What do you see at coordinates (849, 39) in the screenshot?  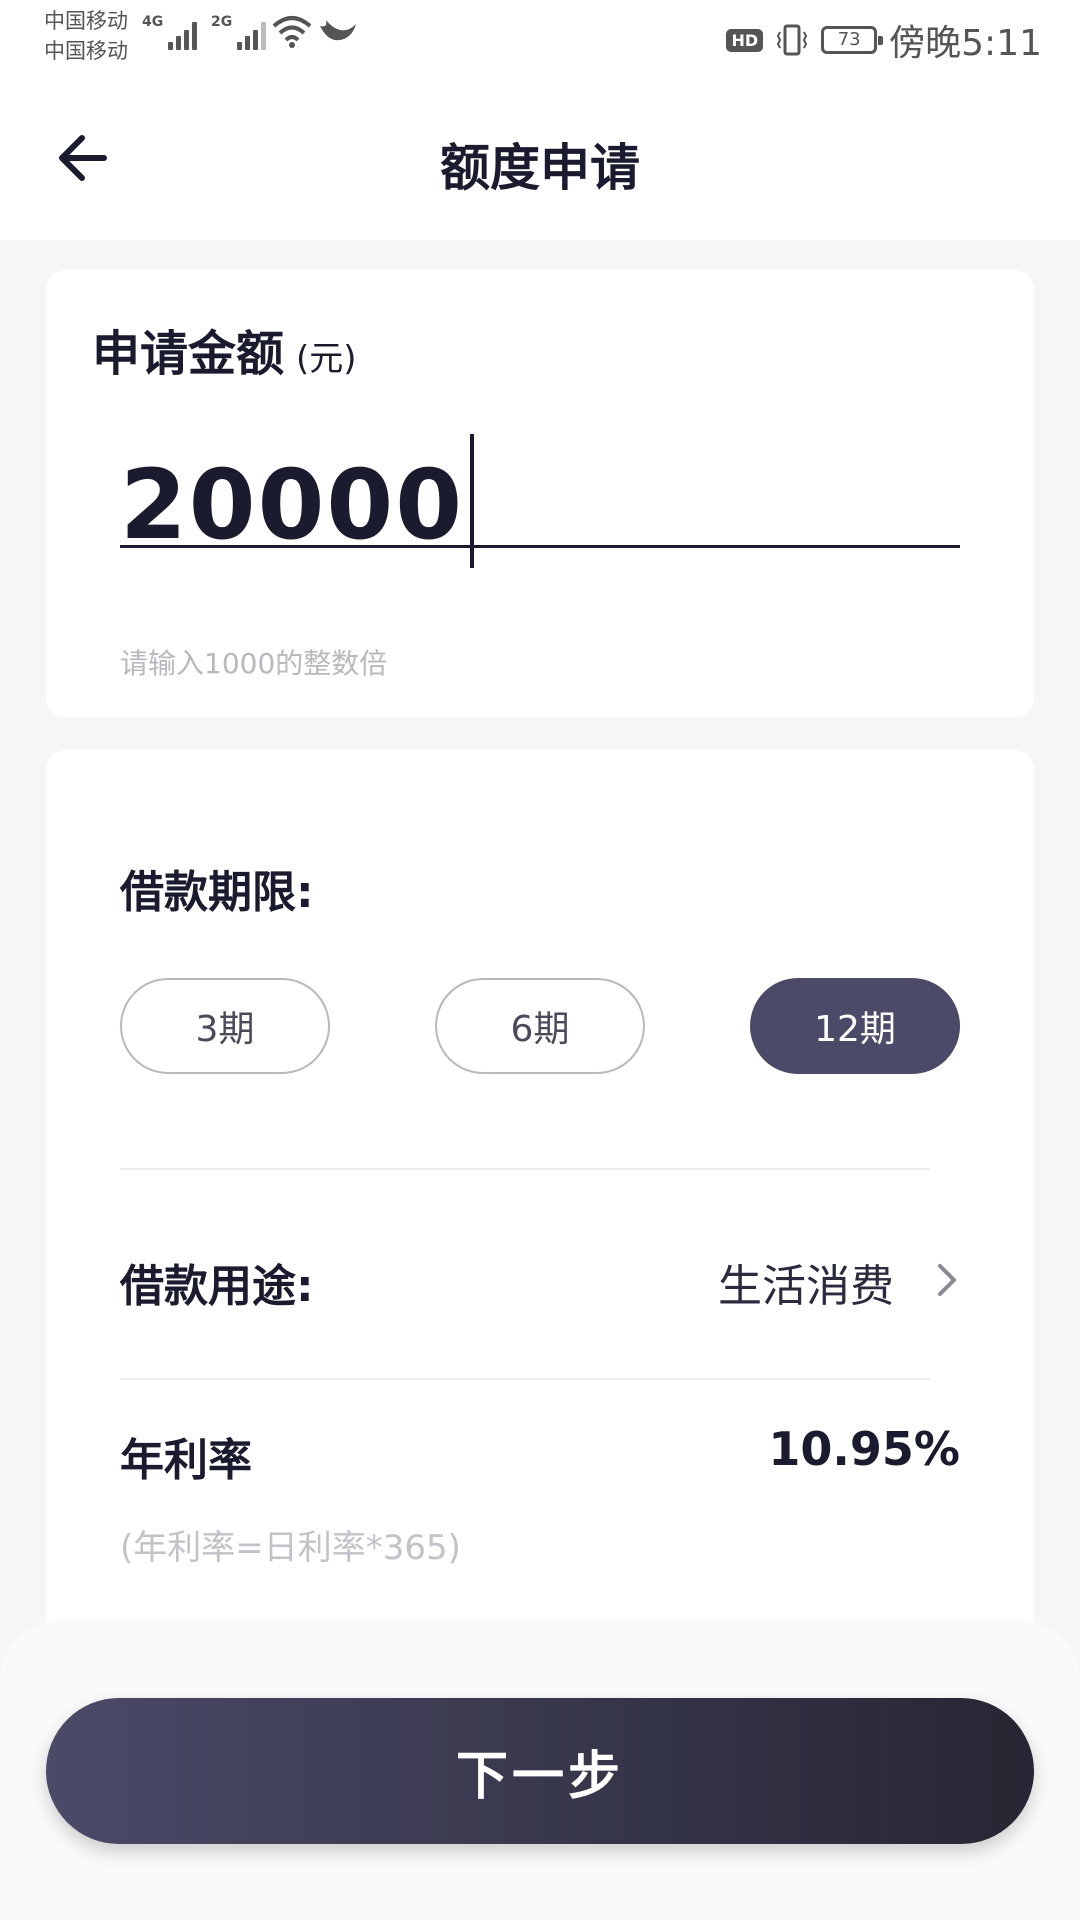 I see `battery-level: 73` at bounding box center [849, 39].